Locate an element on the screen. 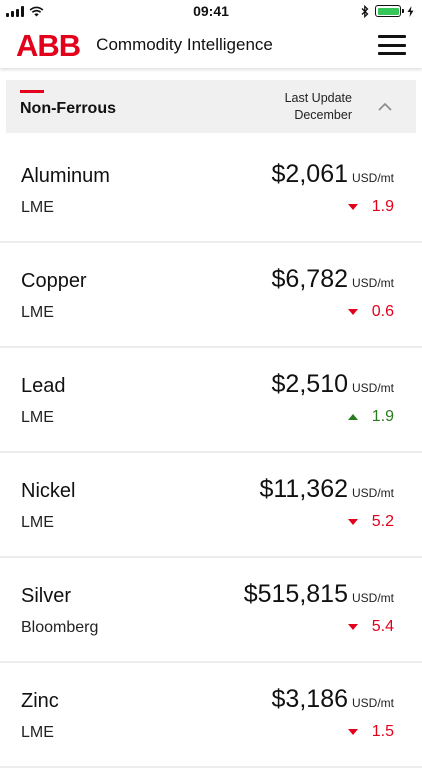 The width and height of the screenshot is (422, 768). charging-bolt-icon is located at coordinates (410, 11).